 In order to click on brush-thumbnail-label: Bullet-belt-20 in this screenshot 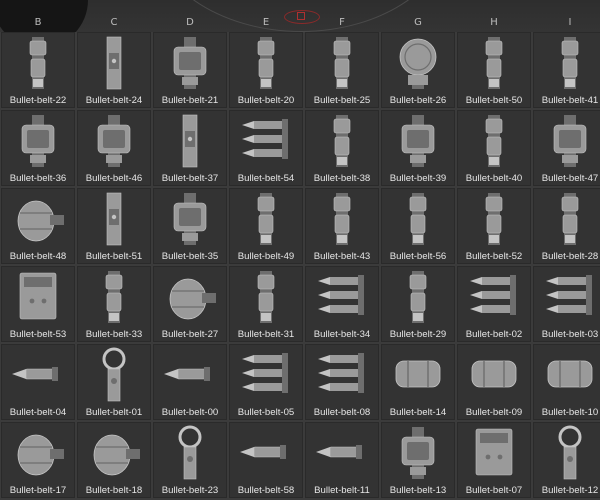, I will do `click(266, 100)`.